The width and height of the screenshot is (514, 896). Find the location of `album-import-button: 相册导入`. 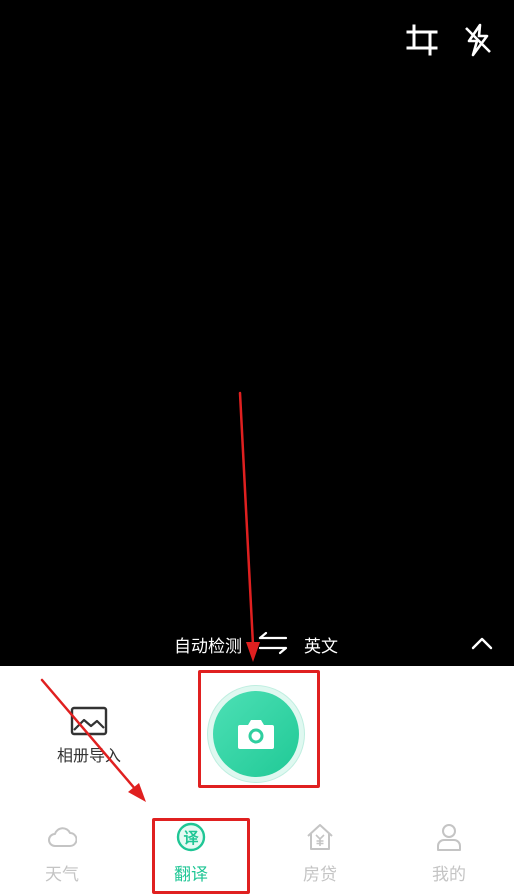

album-import-button: 相册导入 is located at coordinates (89, 738).